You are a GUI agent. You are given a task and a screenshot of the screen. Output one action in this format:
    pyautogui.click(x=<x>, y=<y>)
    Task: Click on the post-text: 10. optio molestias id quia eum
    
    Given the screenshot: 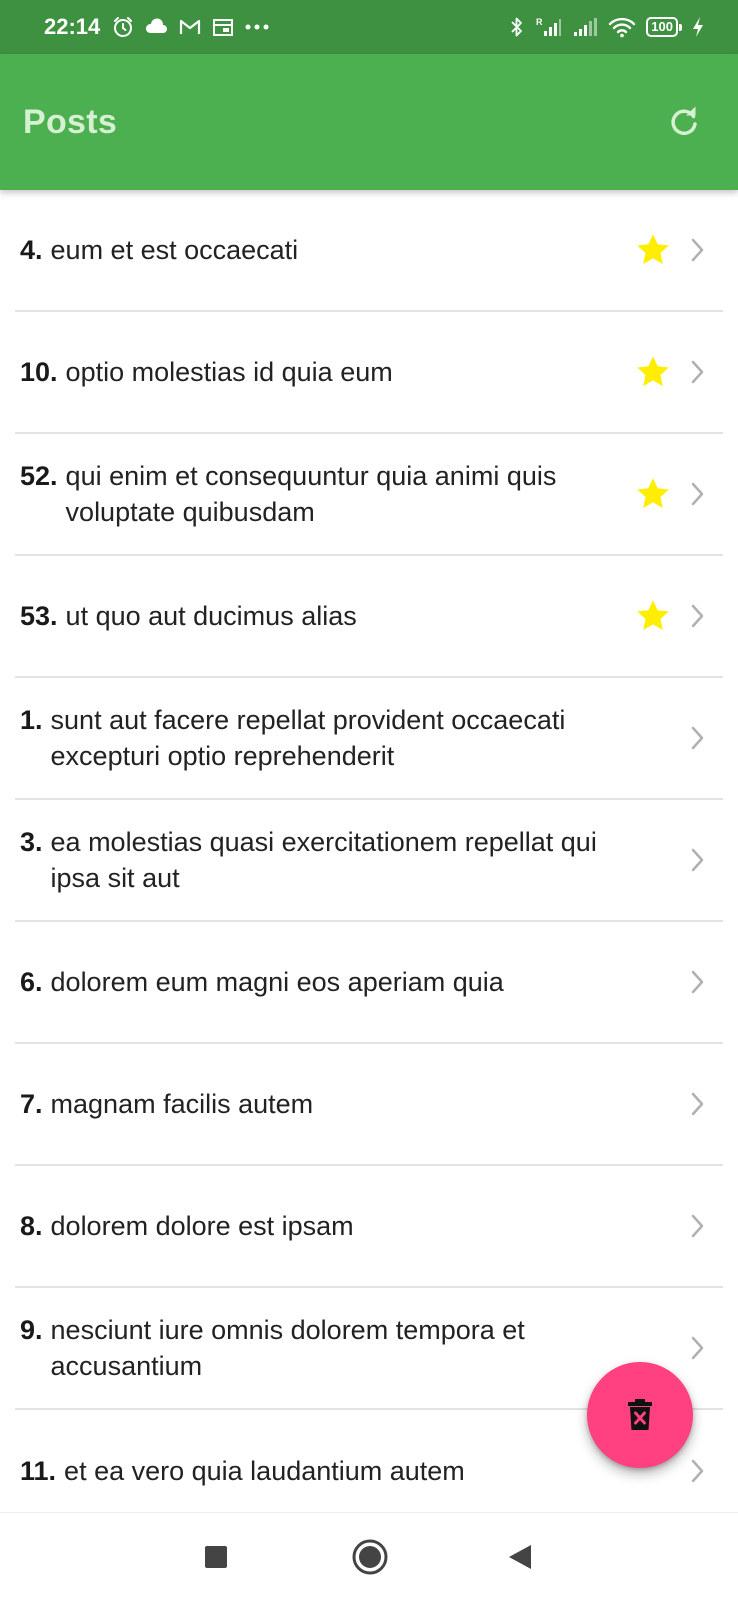 What is the action you would take?
    pyautogui.click(x=312, y=372)
    